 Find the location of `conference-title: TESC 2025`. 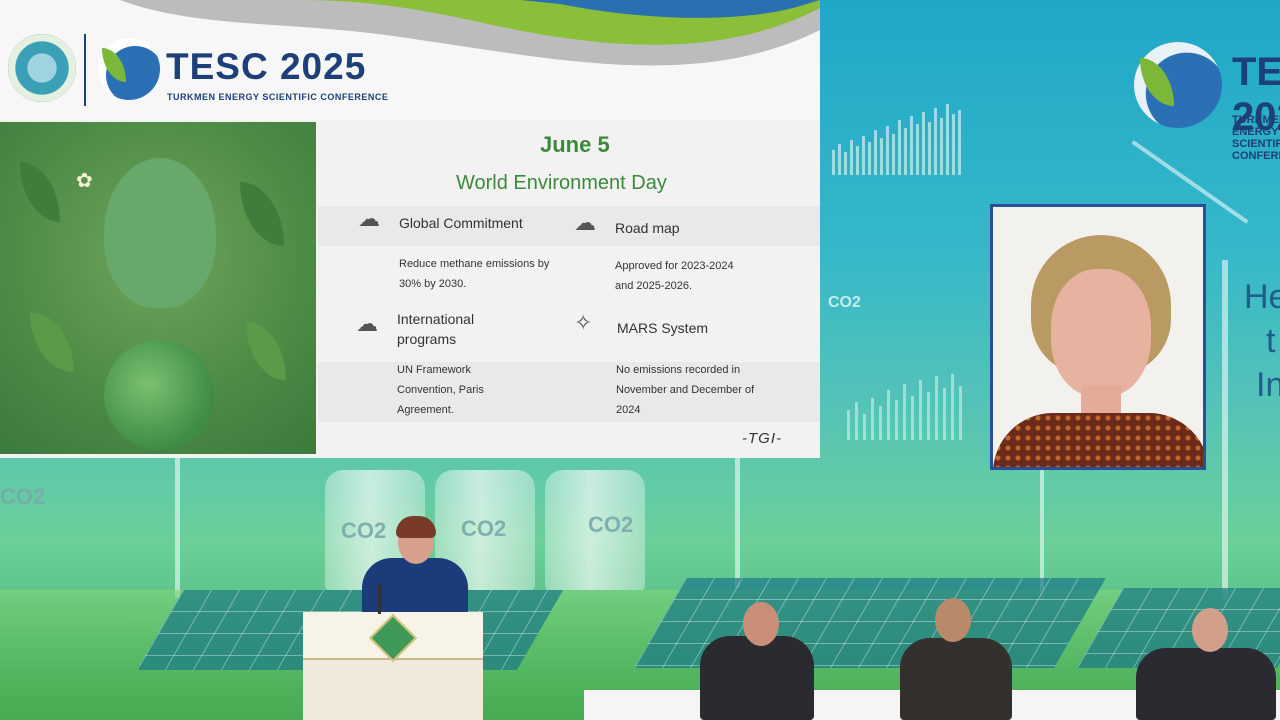

conference-title: TESC 2025 is located at coordinates (266, 66).